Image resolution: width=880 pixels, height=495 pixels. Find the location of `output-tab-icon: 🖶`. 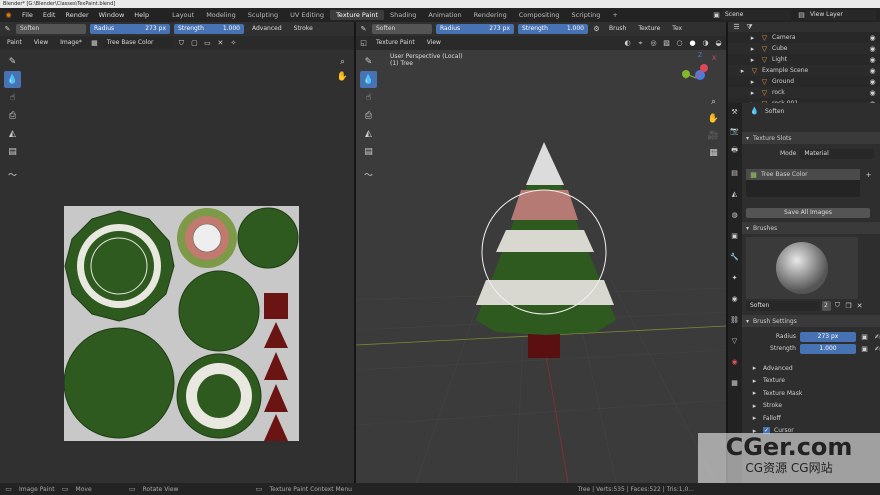

output-tab-icon: 🖶 is located at coordinates (734, 151).